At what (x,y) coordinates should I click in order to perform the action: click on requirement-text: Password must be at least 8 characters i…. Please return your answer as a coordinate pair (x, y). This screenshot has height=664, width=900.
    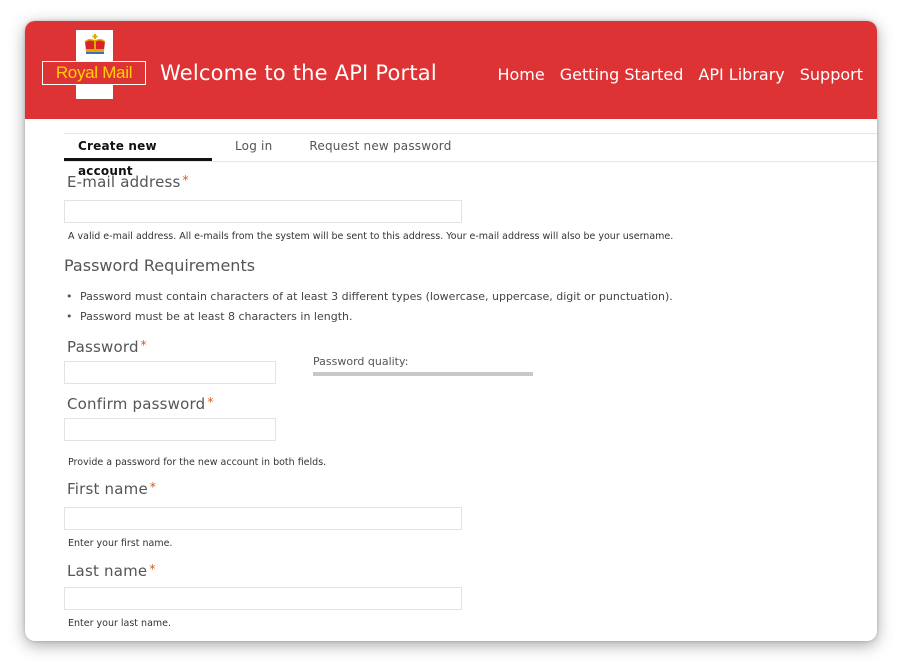
    Looking at the image, I should click on (216, 316).